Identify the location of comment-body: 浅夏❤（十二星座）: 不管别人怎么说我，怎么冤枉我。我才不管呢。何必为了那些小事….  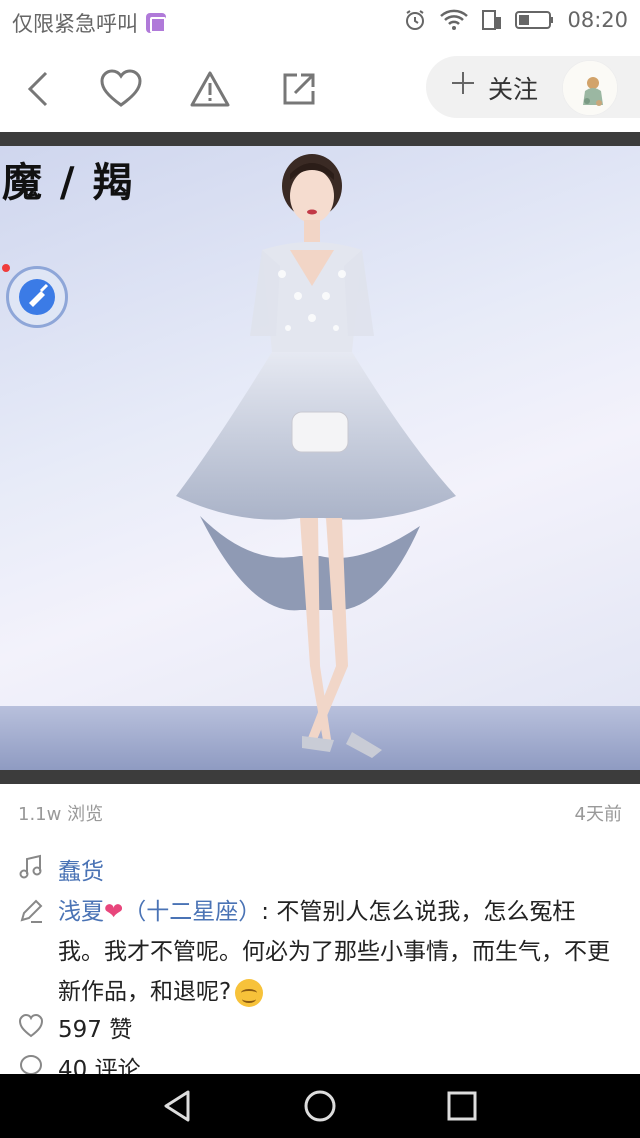
(338, 952).